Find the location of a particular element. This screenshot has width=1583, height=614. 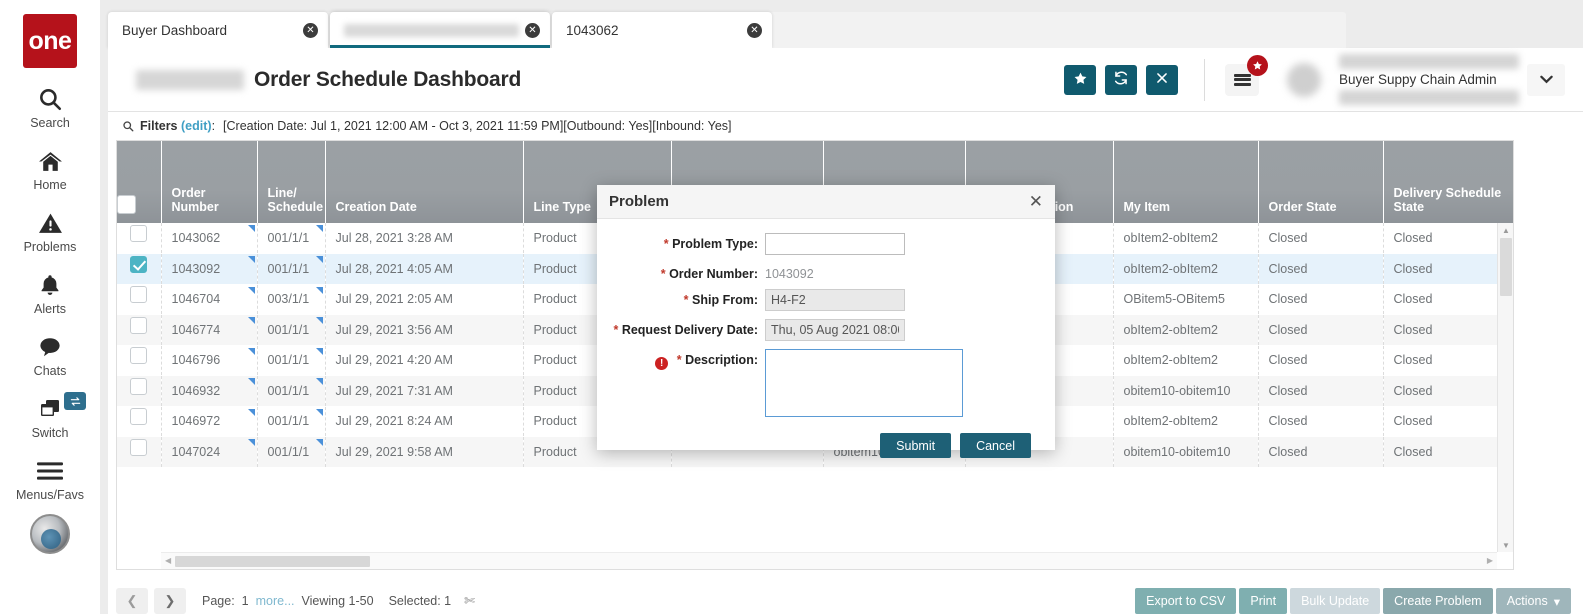

submit-button: Submit is located at coordinates (916, 445).